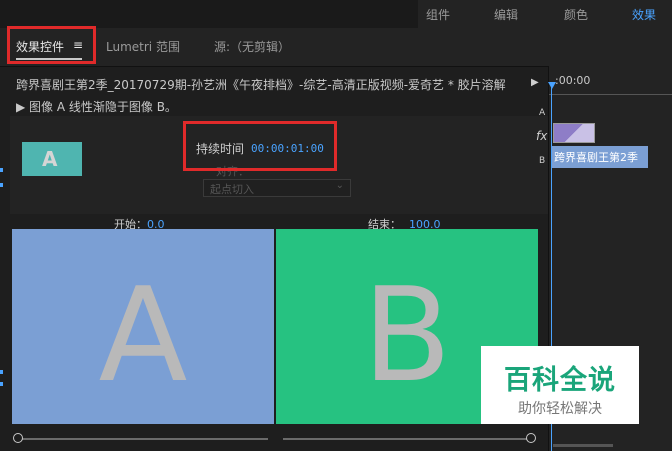  Describe the element at coordinates (560, 409) in the screenshot. I see `watermark-subtitle: 助你轻松解决` at that location.